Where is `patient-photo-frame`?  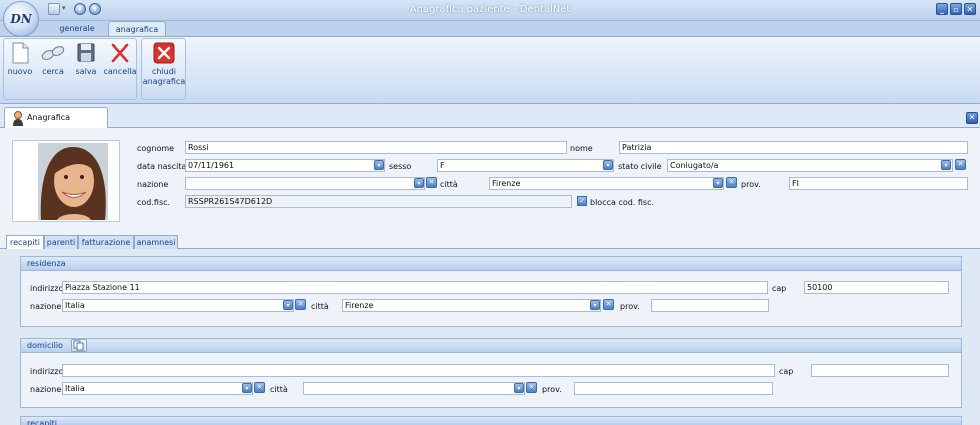
patient-photo-frame is located at coordinates (66, 181).